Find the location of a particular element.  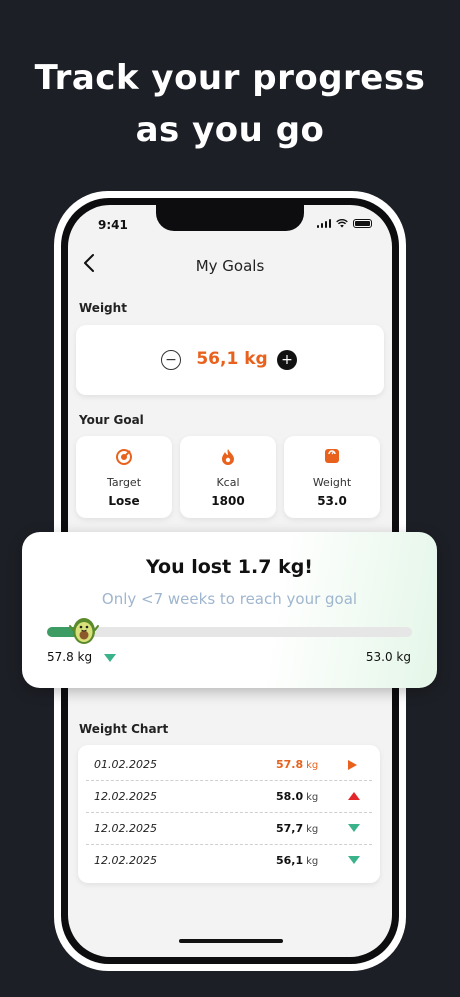

weight-row-value: 58.0 kg is located at coordinates (297, 796).